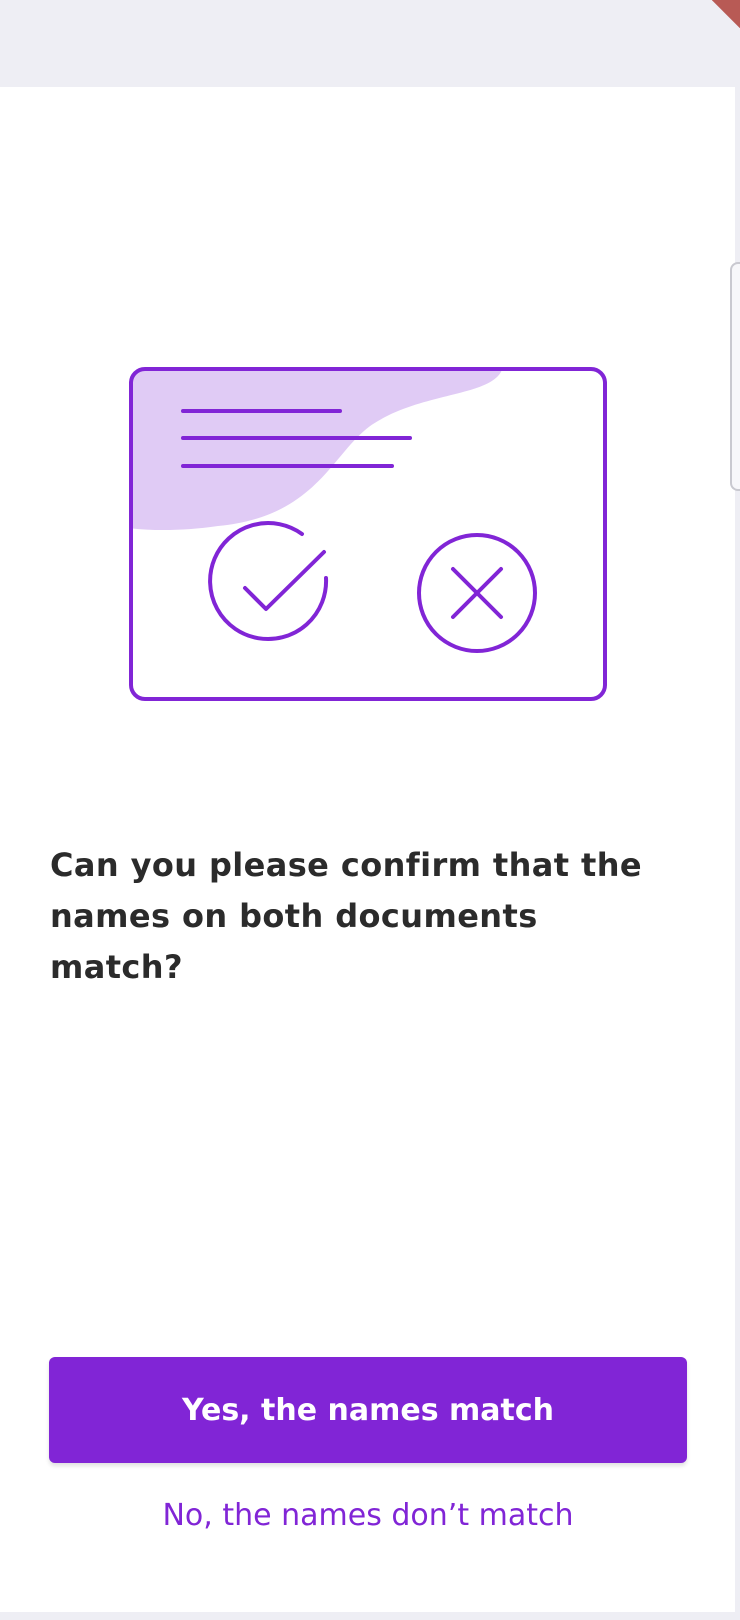 The height and width of the screenshot is (1620, 740). I want to click on check-circle-icon, so click(268, 581).